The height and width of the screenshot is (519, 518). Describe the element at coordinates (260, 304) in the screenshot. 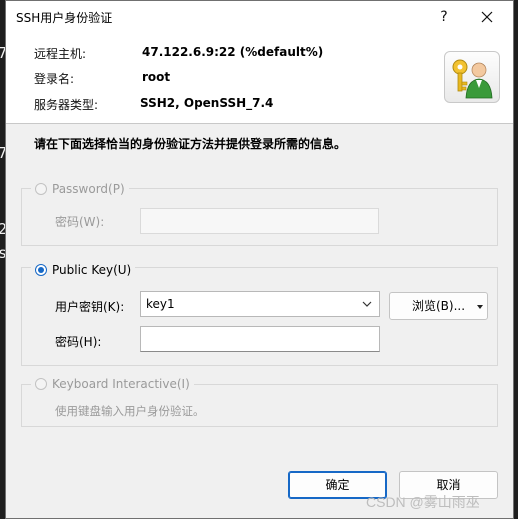

I see `user-key-select: key1` at that location.